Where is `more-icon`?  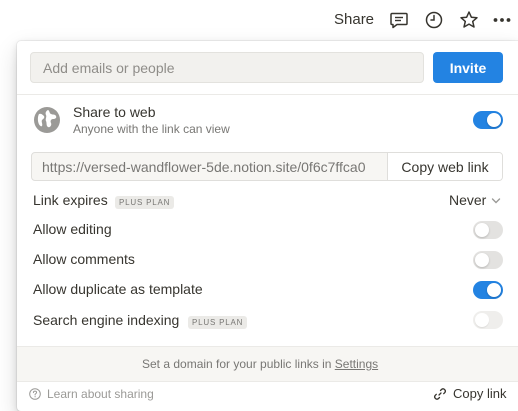
more-icon is located at coordinates (502, 20).